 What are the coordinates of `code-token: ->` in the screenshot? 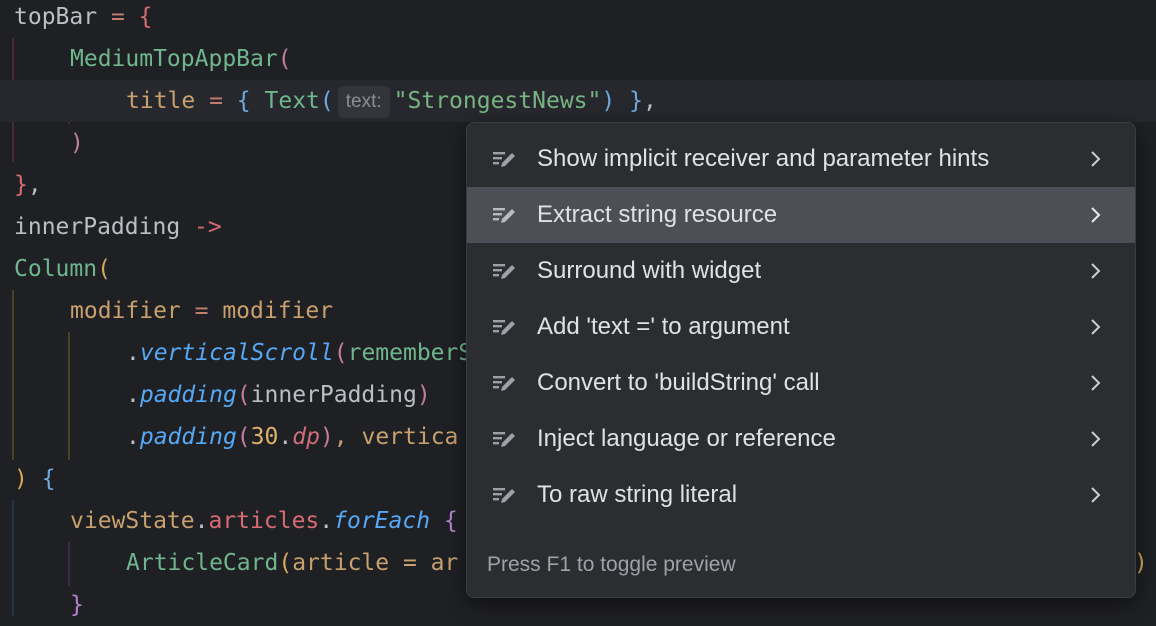 It's located at (201, 227).